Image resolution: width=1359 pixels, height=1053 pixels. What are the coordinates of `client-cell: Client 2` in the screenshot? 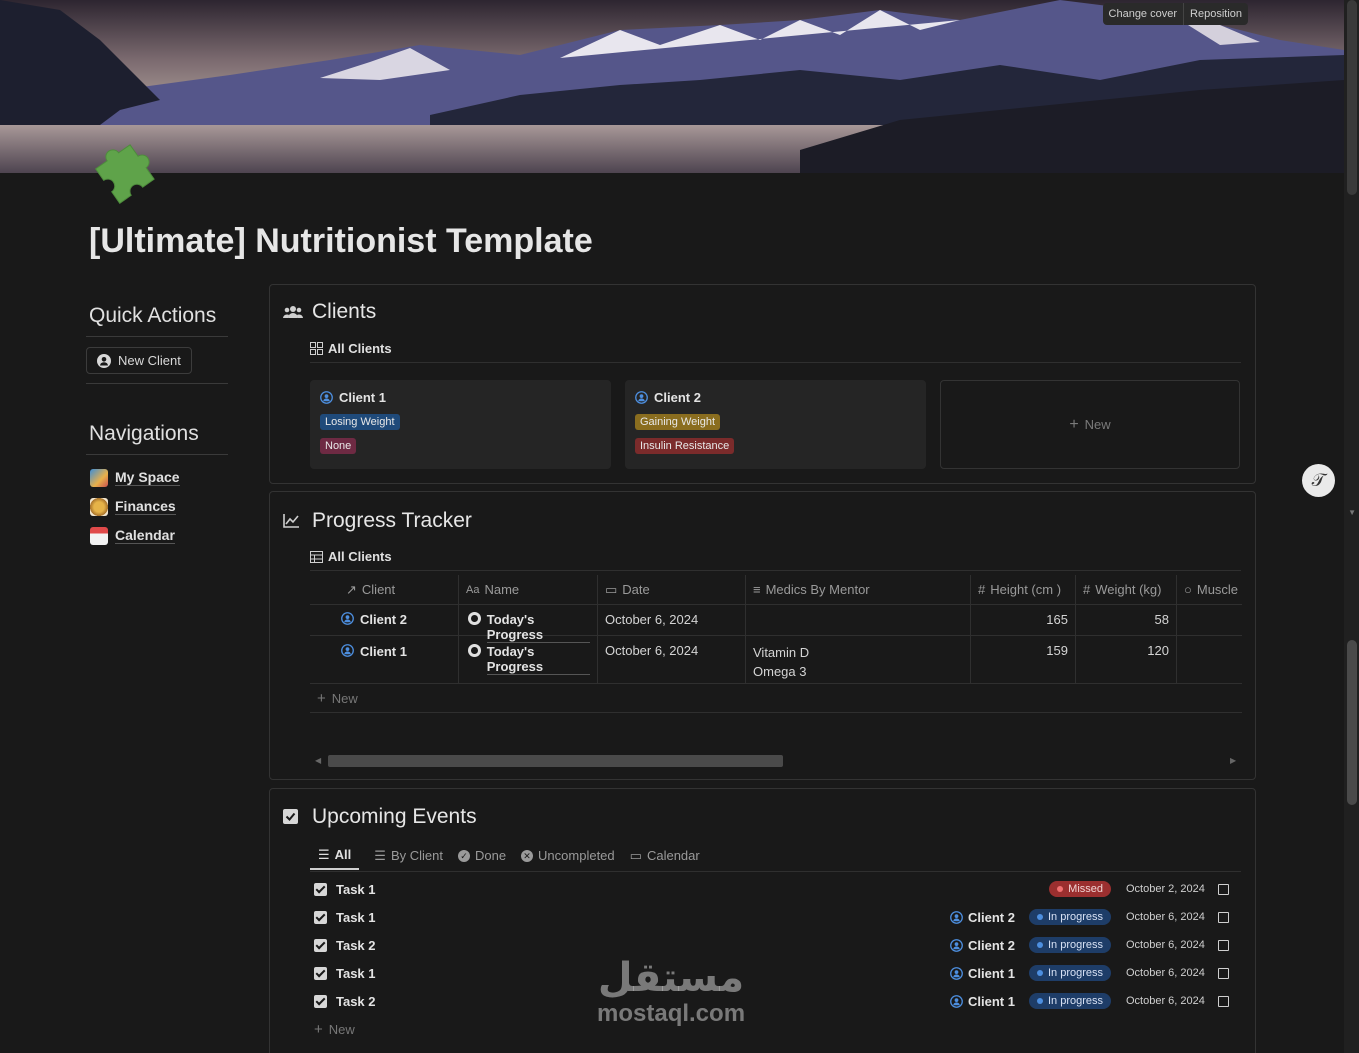 It's located at (384, 620).